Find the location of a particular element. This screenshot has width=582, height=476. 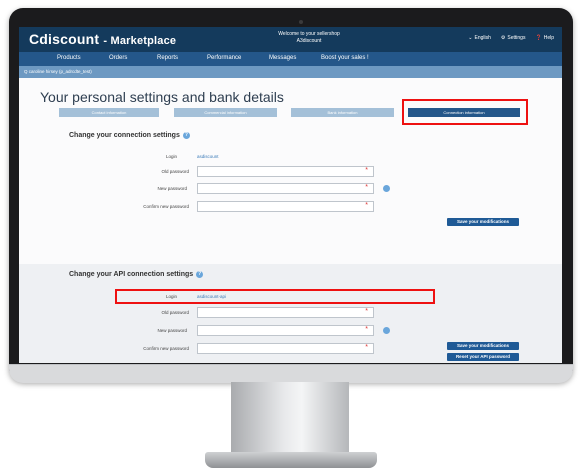

tab-bank-information: Bank information is located at coordinates (342, 112).